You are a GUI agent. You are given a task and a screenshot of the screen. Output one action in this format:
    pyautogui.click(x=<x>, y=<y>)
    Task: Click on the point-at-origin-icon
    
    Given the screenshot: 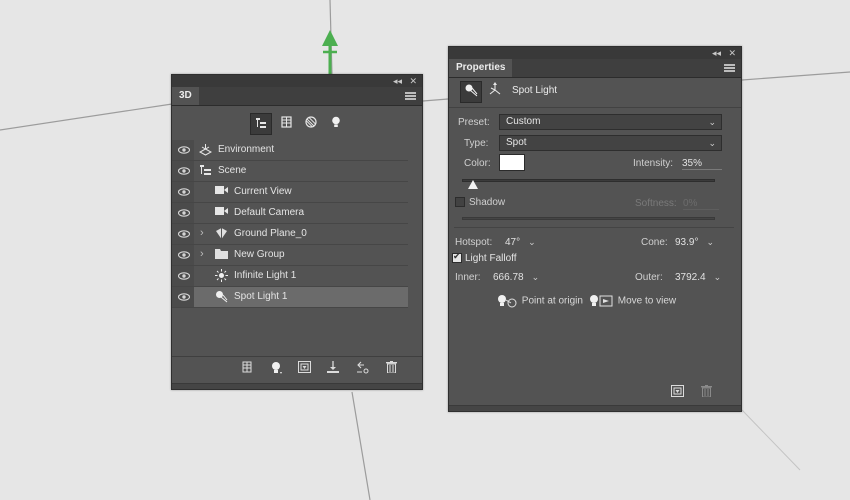 What is the action you would take?
    pyautogui.click(x=507, y=301)
    